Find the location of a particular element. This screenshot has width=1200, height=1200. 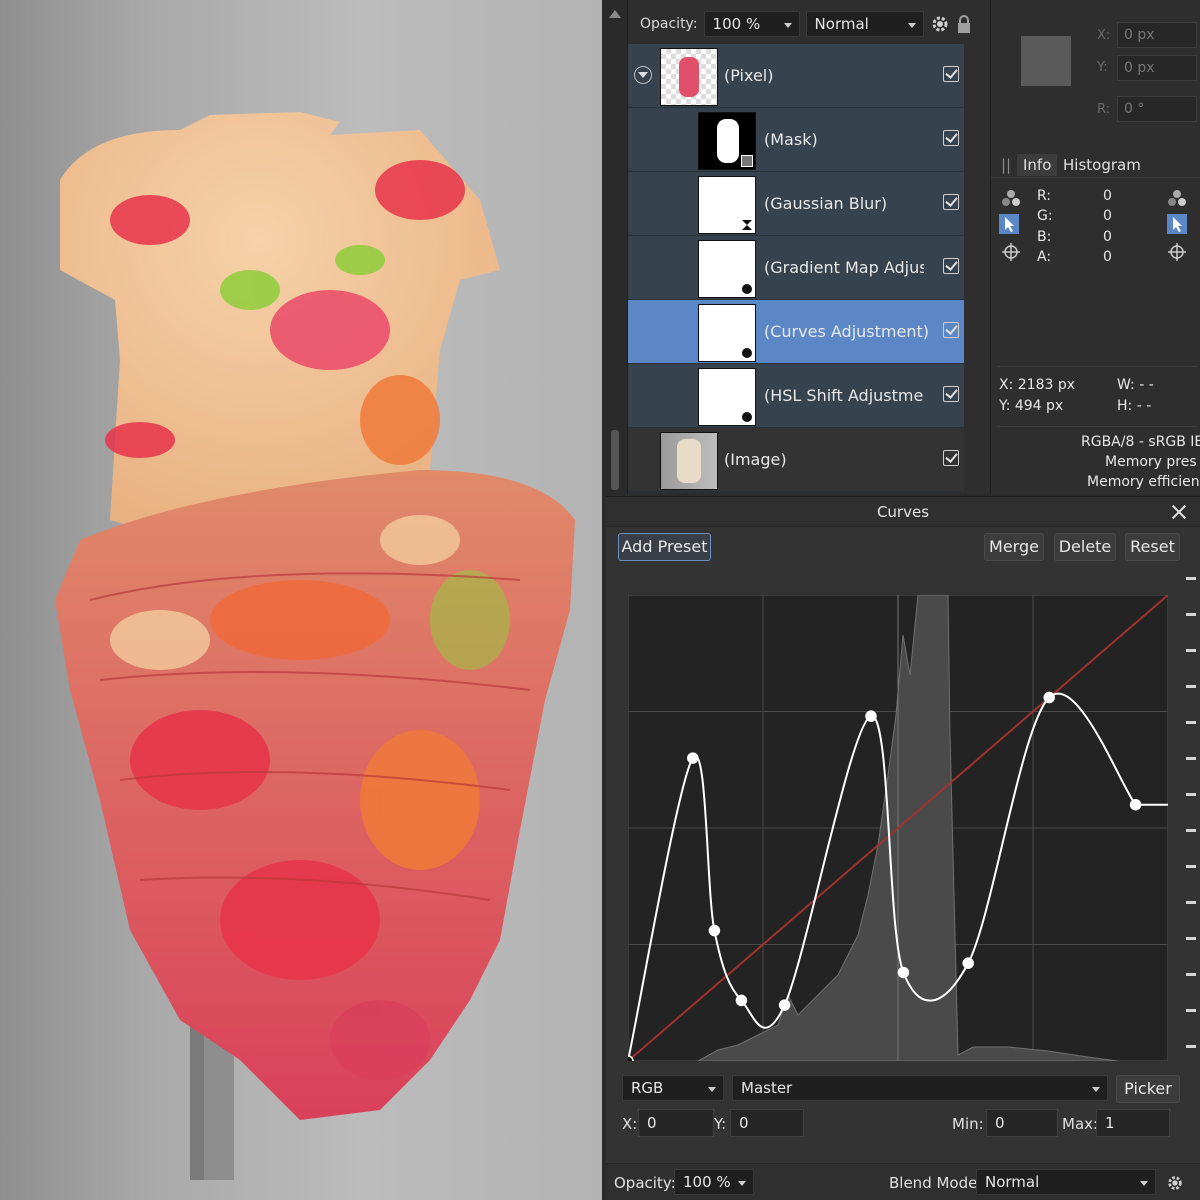

layer-row-gradient-map: (Gradient Map Adjusti is located at coordinates (796, 268).